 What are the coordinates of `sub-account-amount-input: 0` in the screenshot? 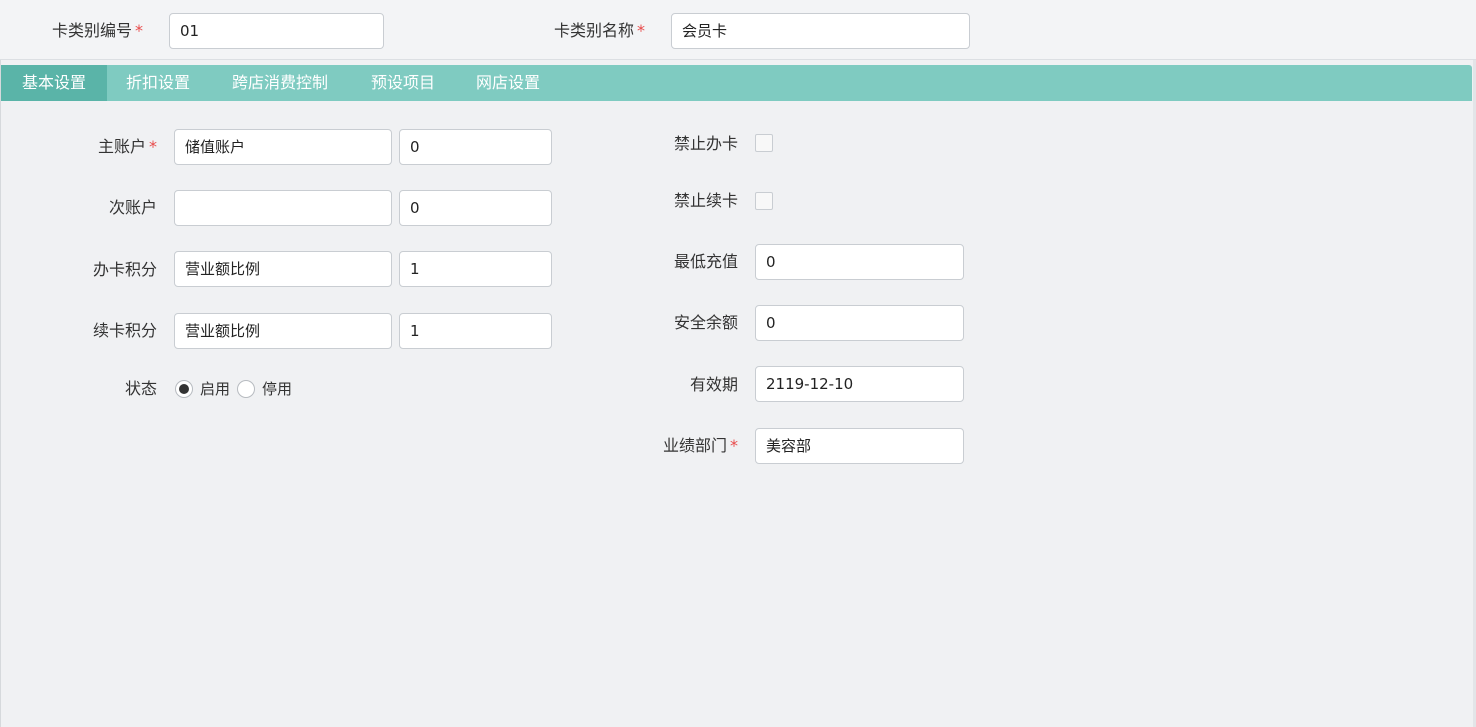 It's located at (475, 208).